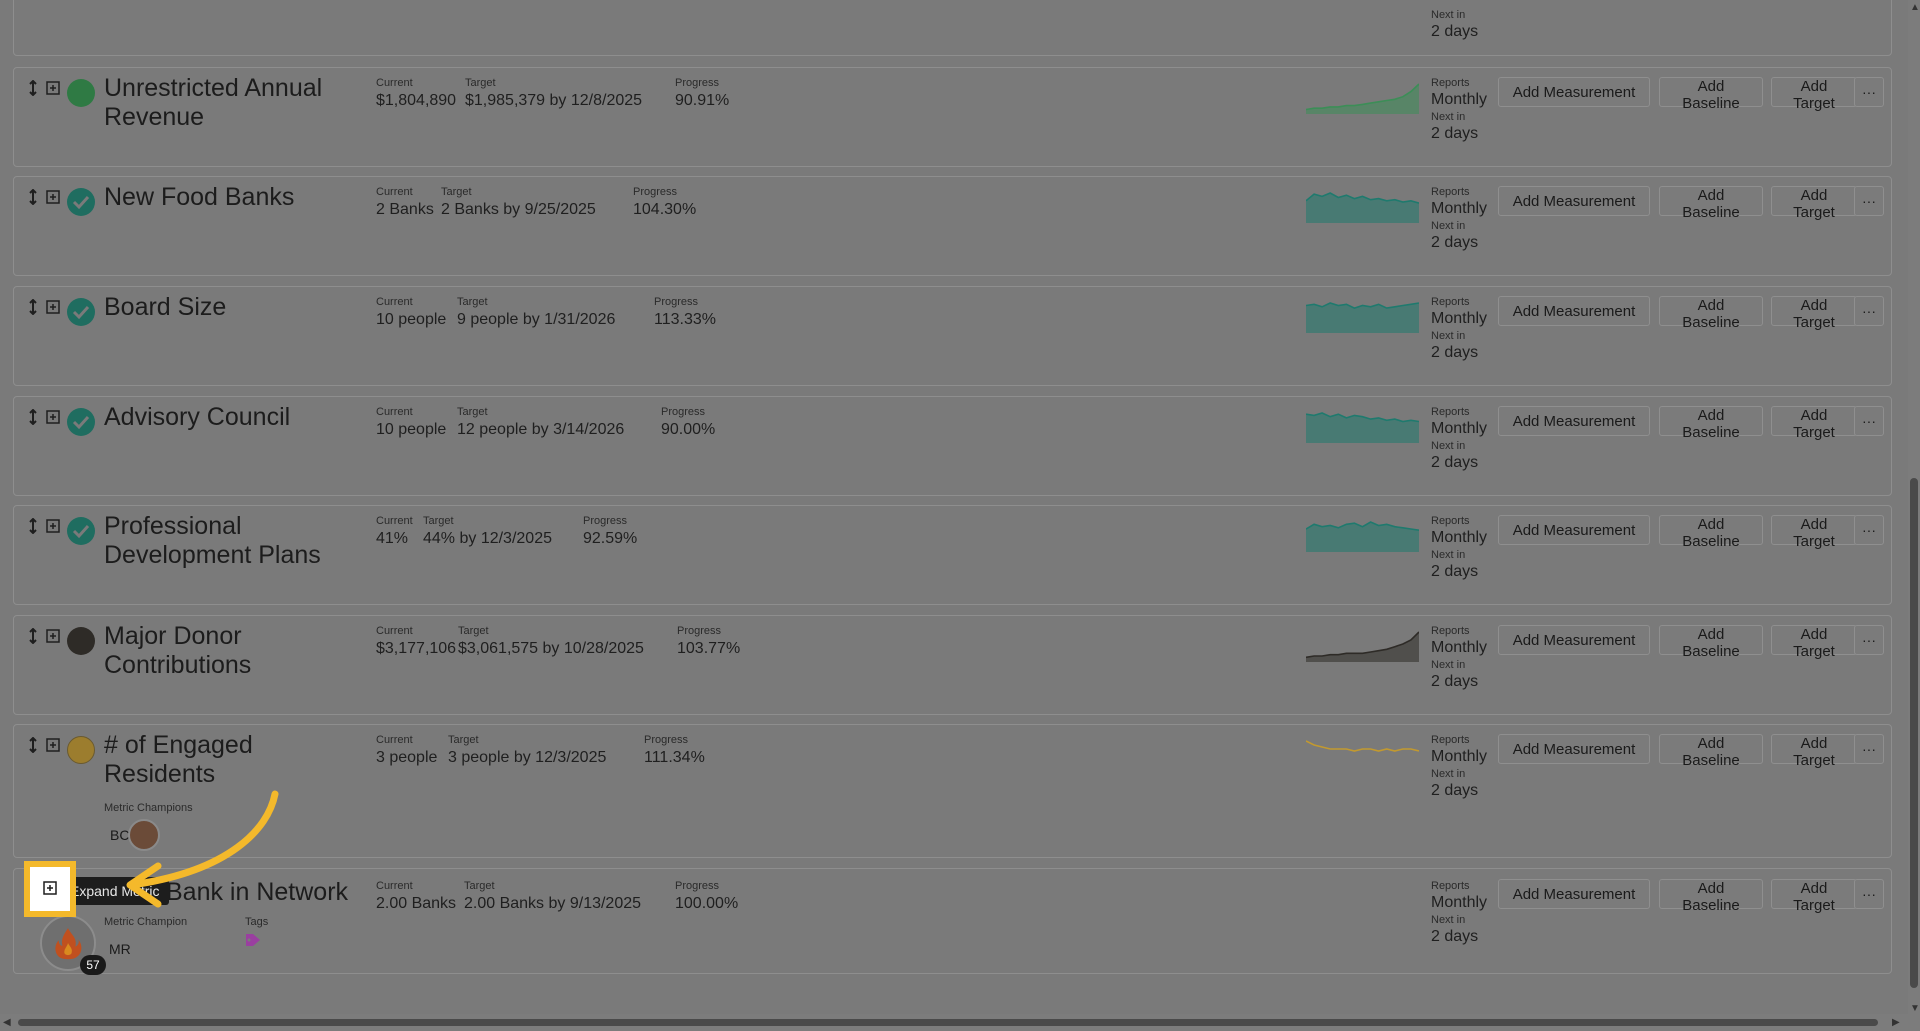 Image resolution: width=1920 pixels, height=1031 pixels. Describe the element at coordinates (1896, 1022) in the screenshot. I see `scroll-right-icon: ▶` at that location.